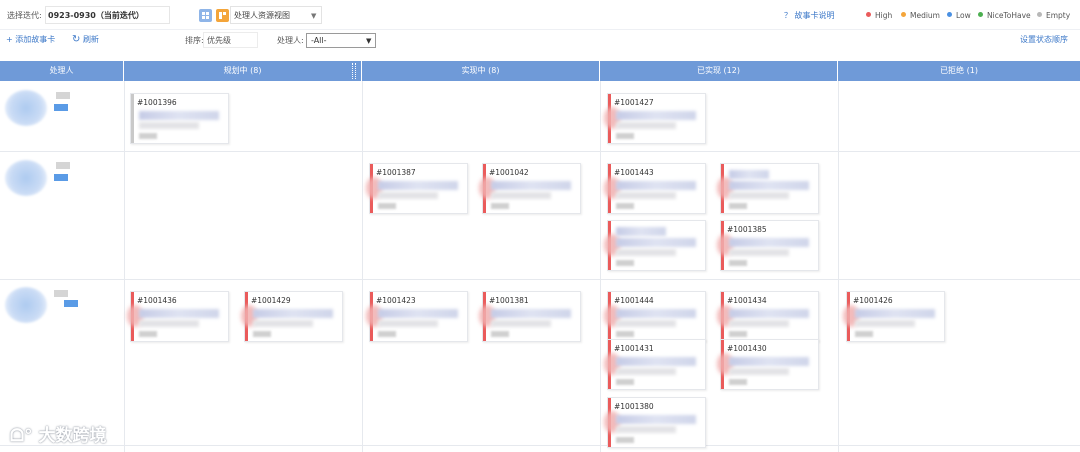 The width and height of the screenshot is (1080, 452). What do you see at coordinates (481, 71) in the screenshot?
I see `column-header-in-progress: 实现中 (8)` at bounding box center [481, 71].